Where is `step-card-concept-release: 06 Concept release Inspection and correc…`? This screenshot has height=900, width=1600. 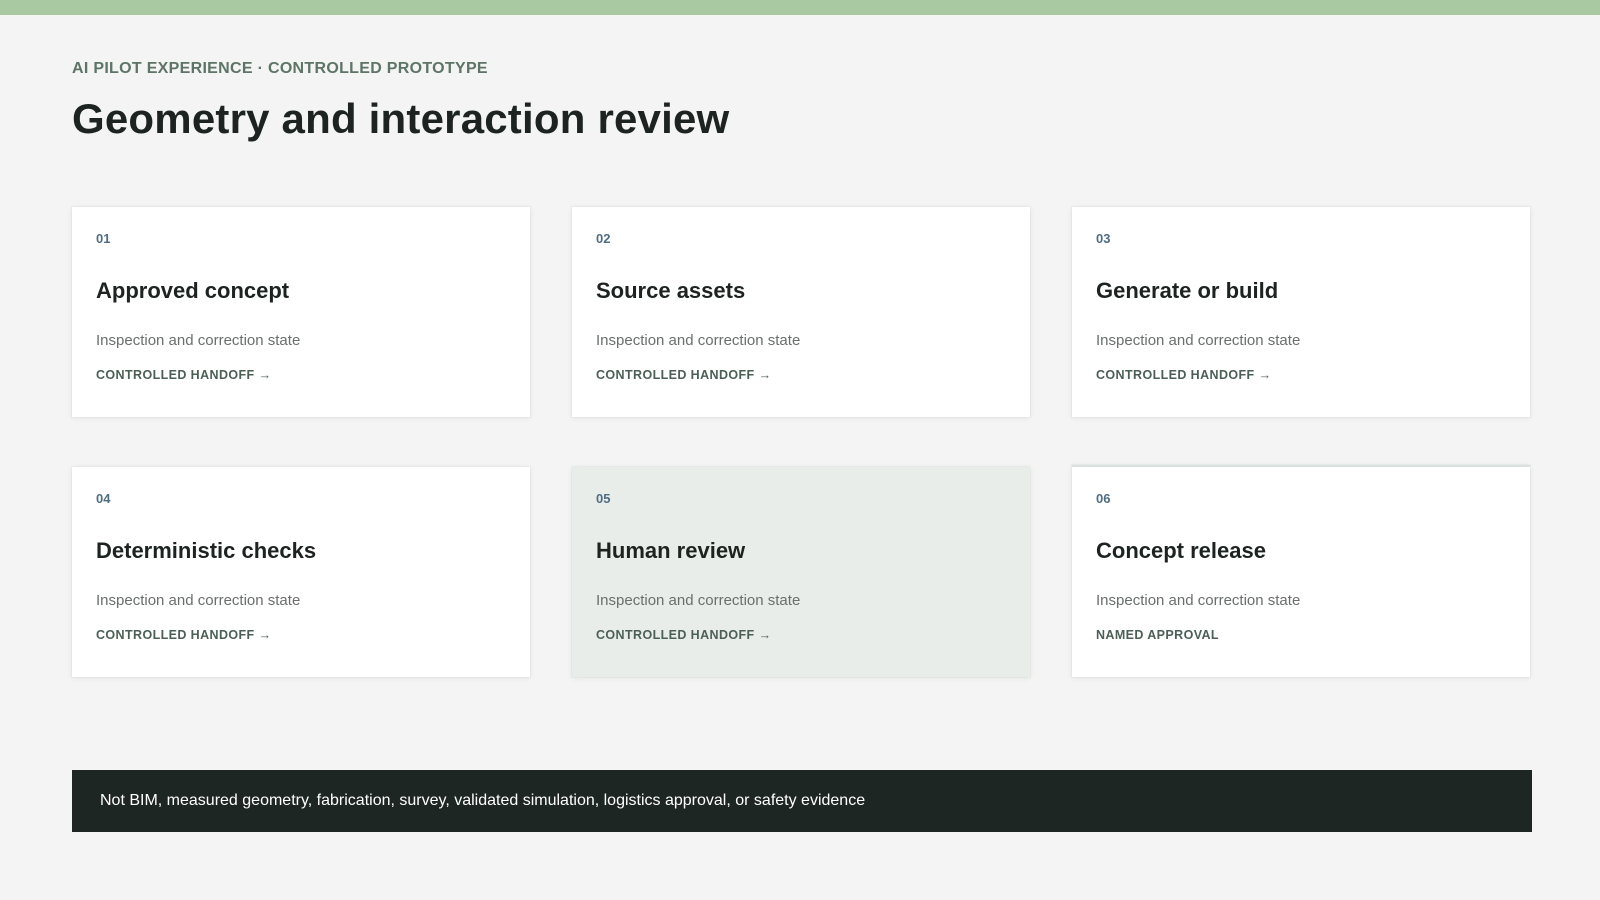
step-card-concept-release: 06 Concept release Inspection and correc… is located at coordinates (1301, 571).